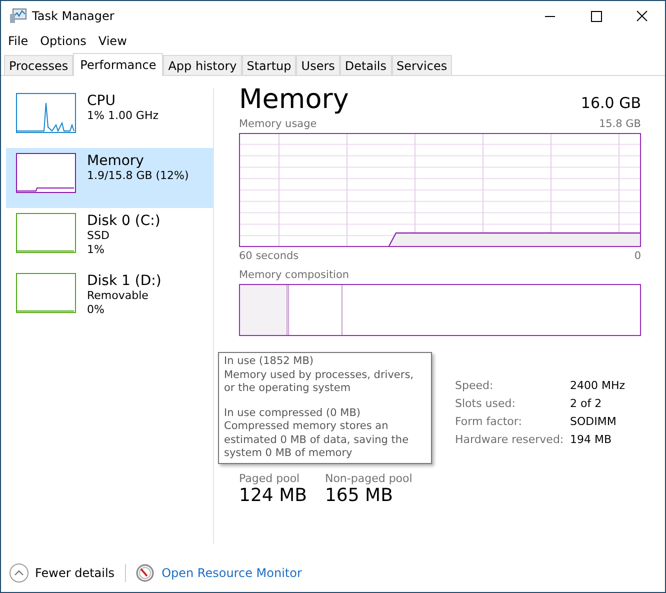  I want to click on sidebar-item-title: Disk 0 (C:), so click(123, 221).